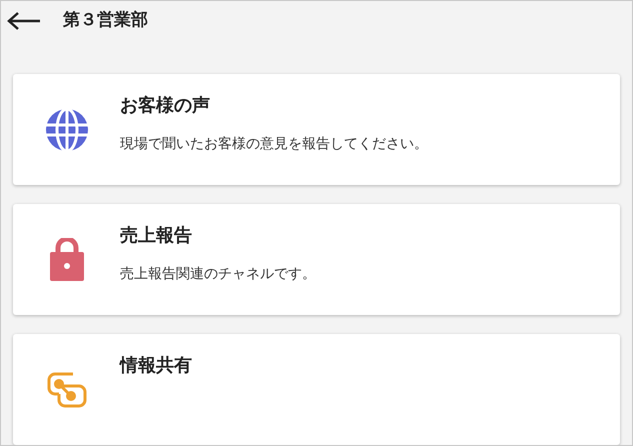  Describe the element at coordinates (218, 274) in the screenshot. I see `channel-description: 売上報告関連のチャネルです。` at that location.